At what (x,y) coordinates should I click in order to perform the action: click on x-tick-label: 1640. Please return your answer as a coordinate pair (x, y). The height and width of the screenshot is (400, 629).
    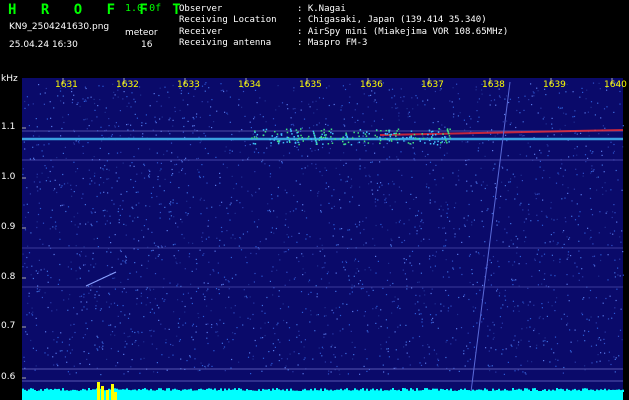
    Looking at the image, I should click on (615, 85).